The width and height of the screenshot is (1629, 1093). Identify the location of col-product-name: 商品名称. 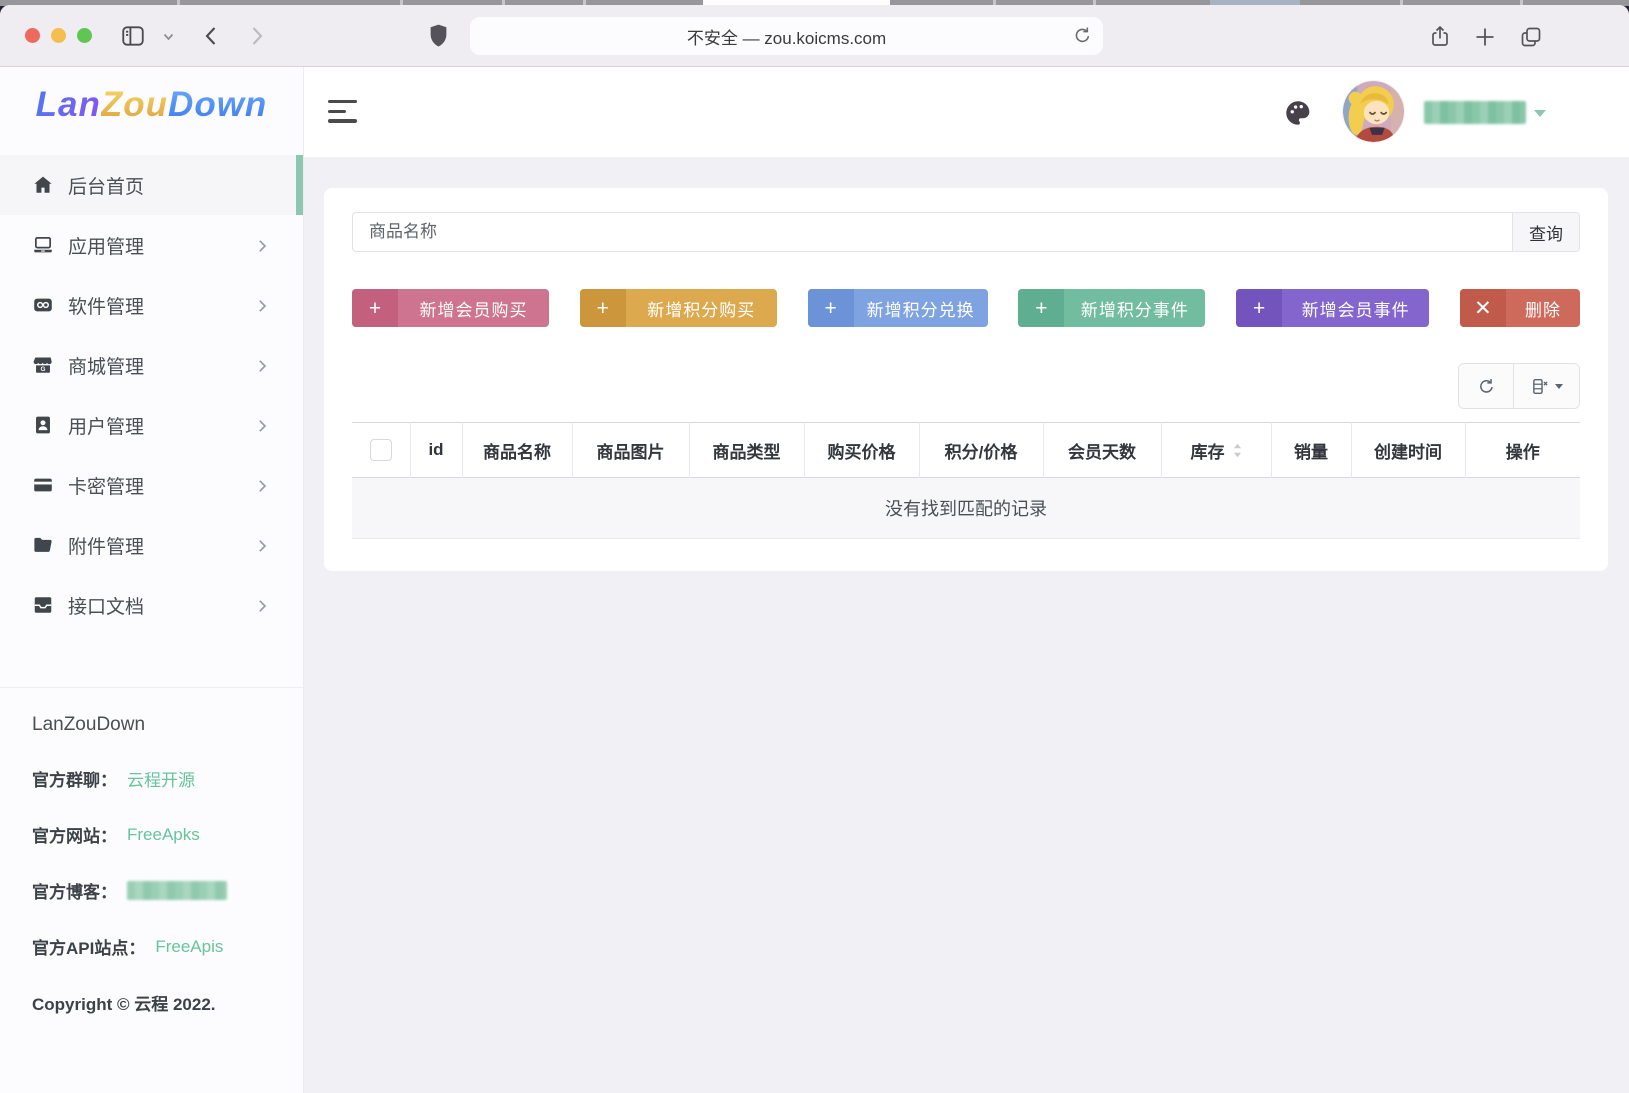
(517, 450).